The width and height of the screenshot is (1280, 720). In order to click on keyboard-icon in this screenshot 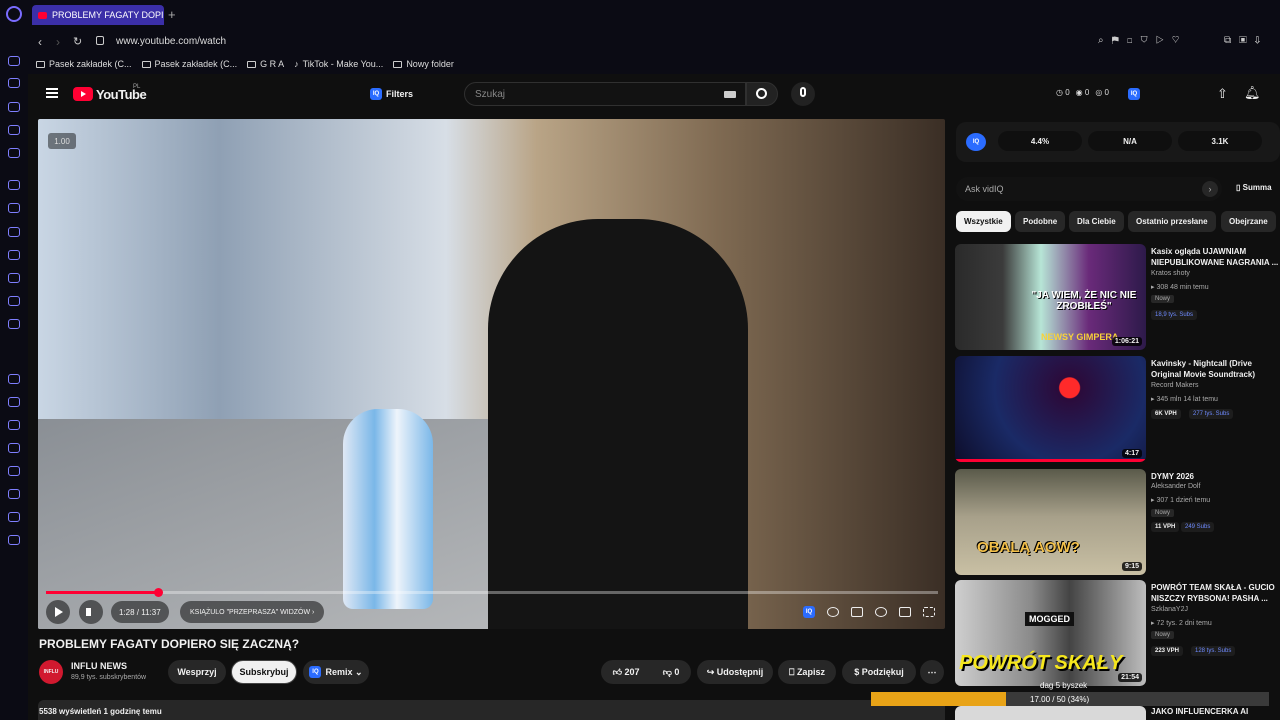, I will do `click(730, 94)`.